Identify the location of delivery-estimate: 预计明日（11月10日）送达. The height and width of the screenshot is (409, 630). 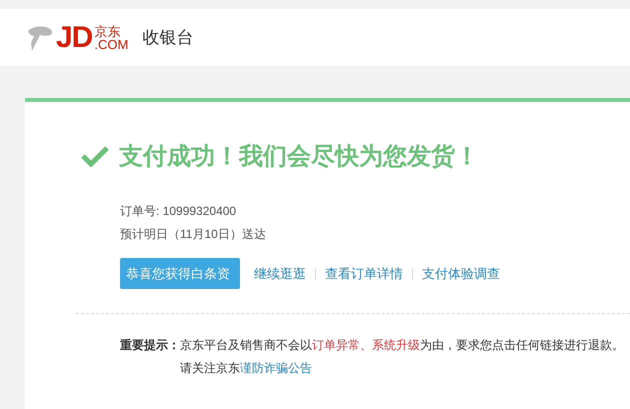
(193, 234).